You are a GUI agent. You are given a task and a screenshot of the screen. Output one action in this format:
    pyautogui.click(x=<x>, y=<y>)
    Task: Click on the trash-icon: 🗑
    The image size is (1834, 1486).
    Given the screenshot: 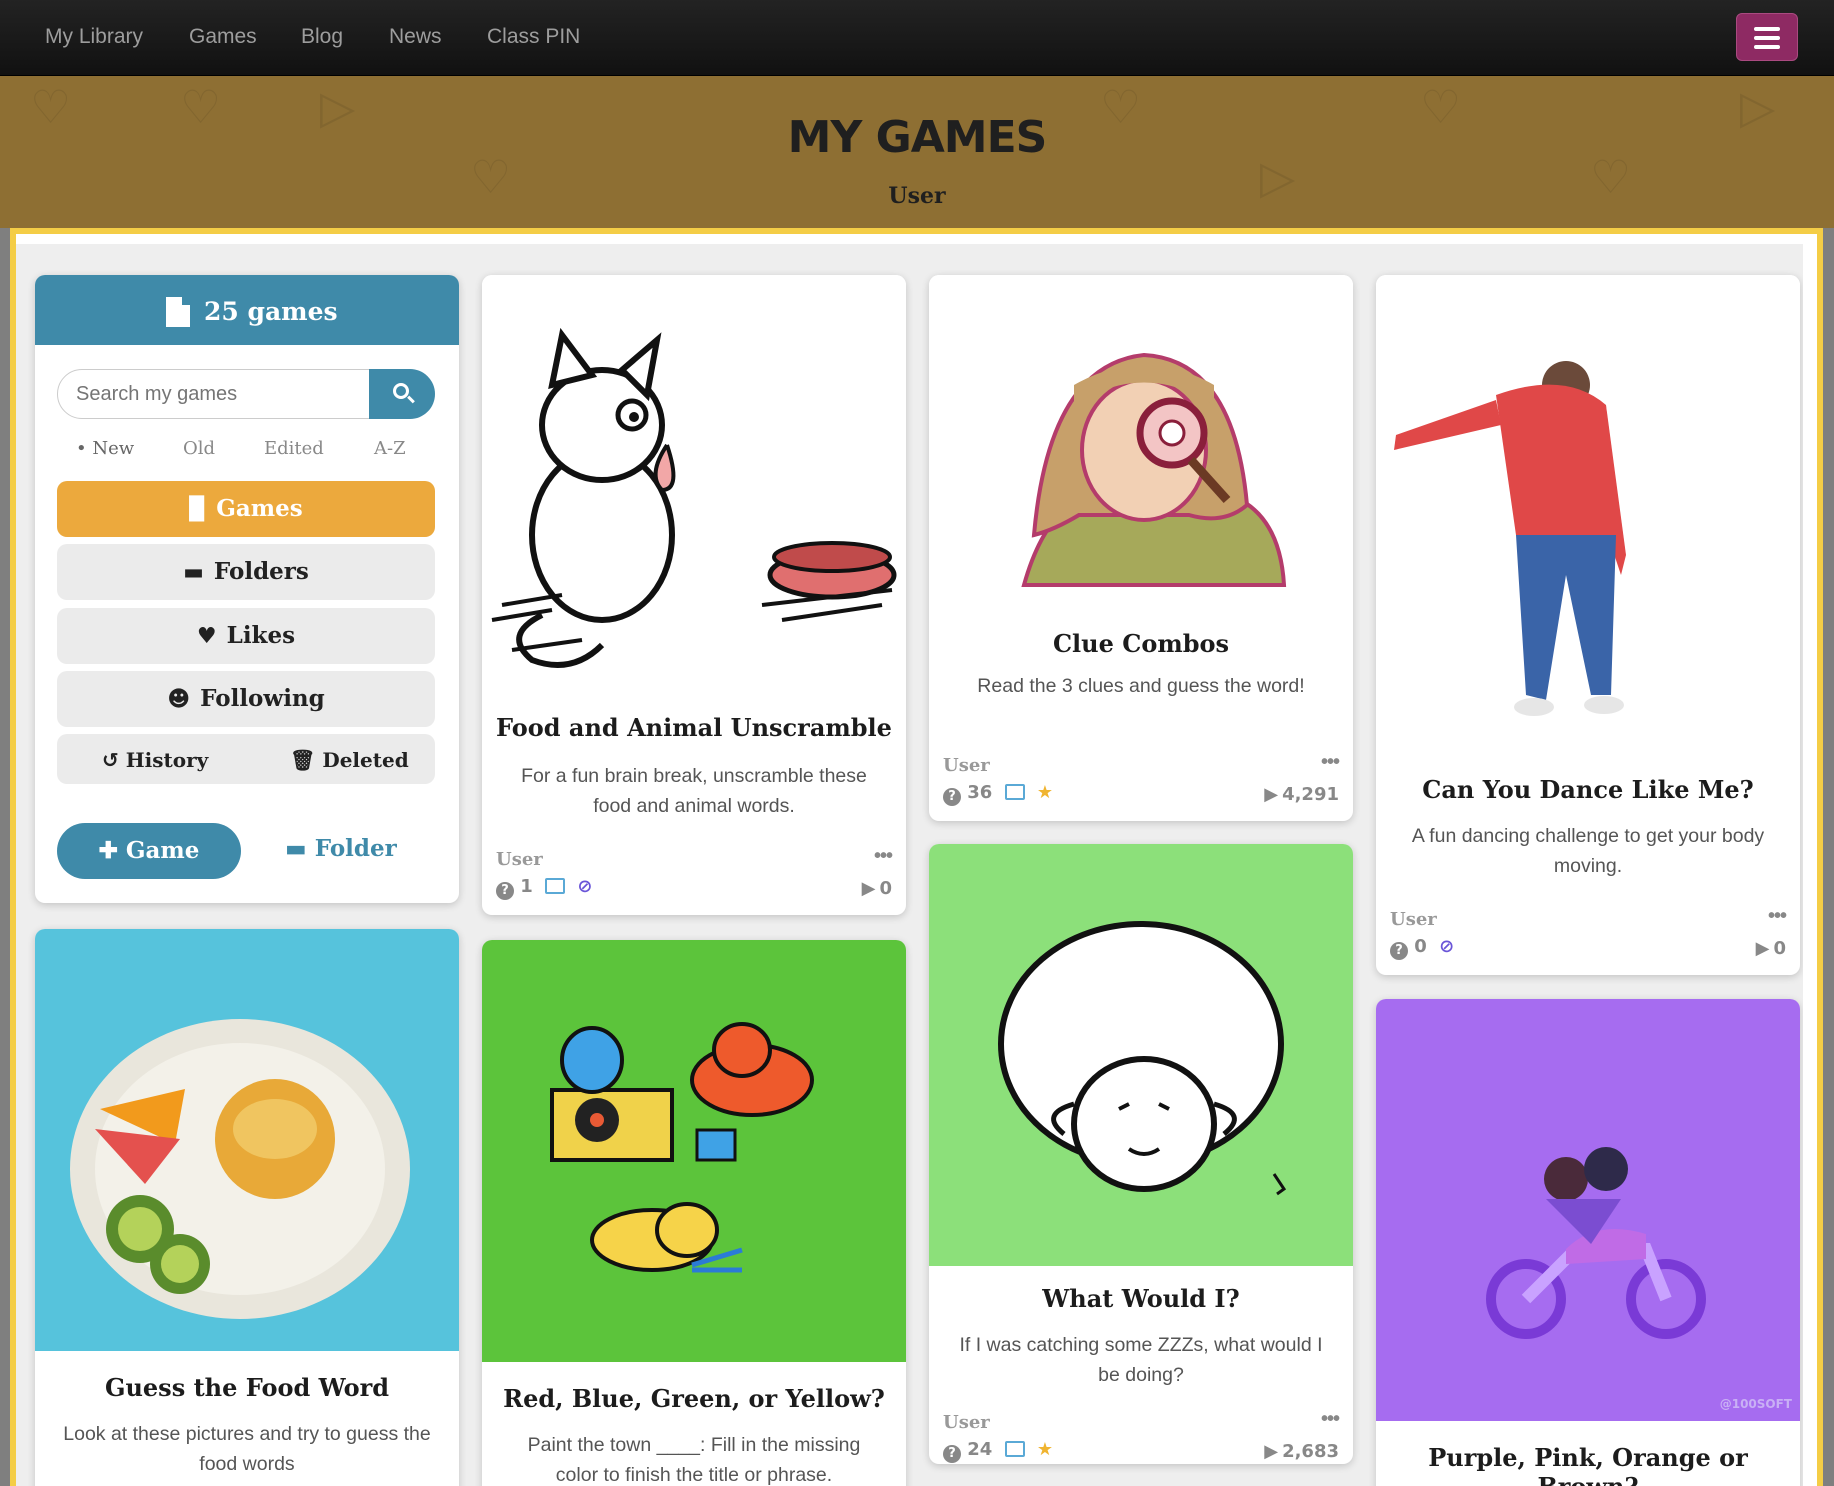 What is the action you would take?
    pyautogui.click(x=303, y=760)
    